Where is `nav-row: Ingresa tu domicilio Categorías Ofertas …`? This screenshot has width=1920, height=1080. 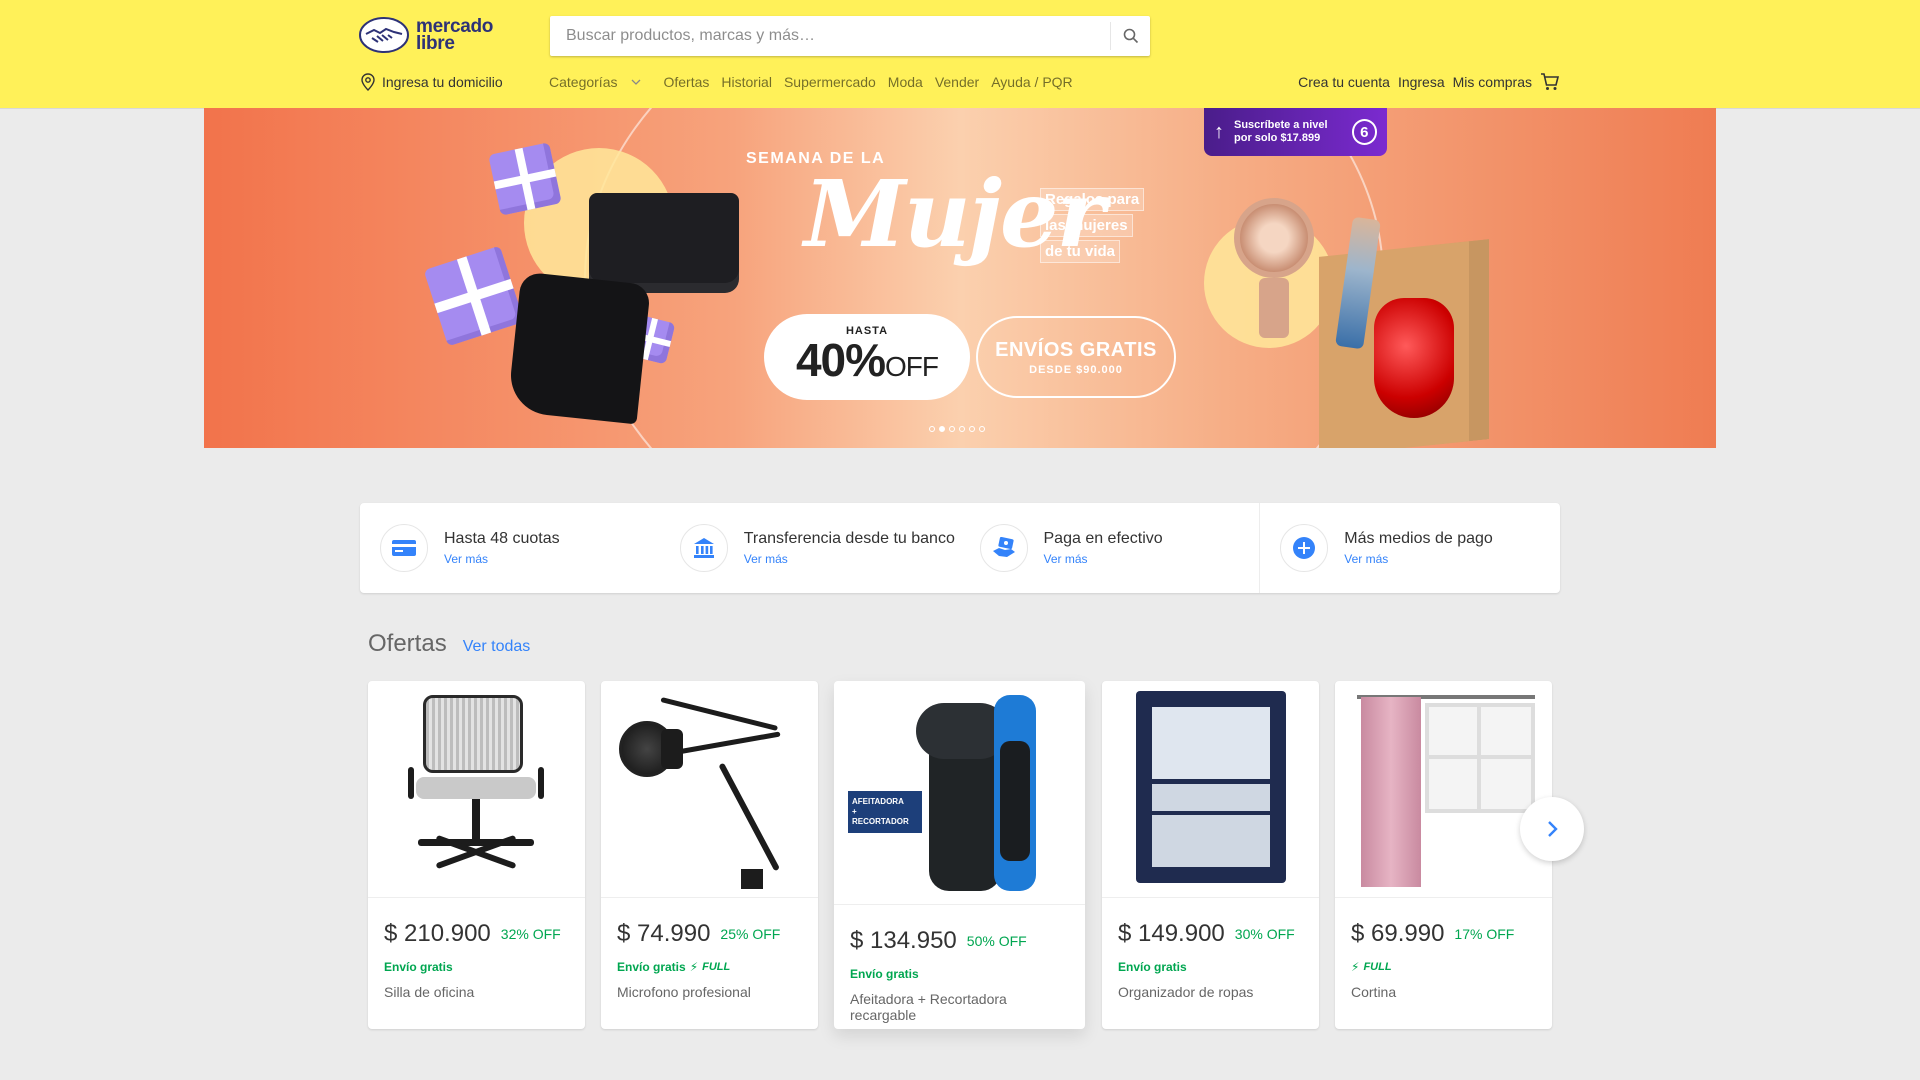
nav-row: Ingresa tu domicilio Categorías Ofertas … is located at coordinates (960, 82).